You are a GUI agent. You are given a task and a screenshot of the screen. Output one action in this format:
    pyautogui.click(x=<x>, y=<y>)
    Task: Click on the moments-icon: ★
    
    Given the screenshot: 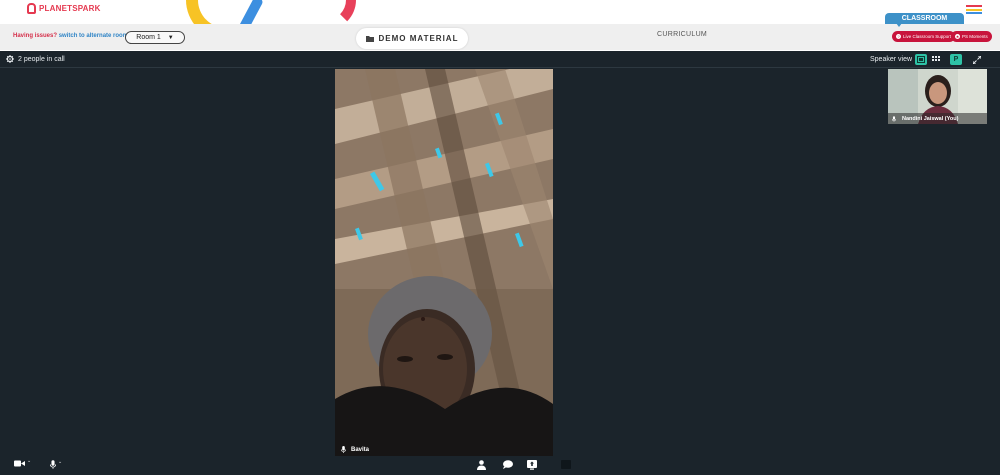 What is the action you would take?
    pyautogui.click(x=957, y=36)
    